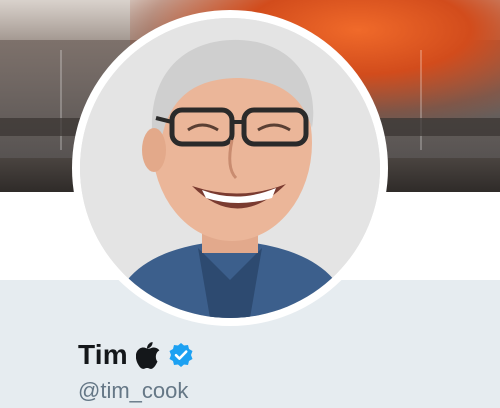  What do you see at coordinates (133, 391) in the screenshot?
I see `user-handle: @tim_cook` at bounding box center [133, 391].